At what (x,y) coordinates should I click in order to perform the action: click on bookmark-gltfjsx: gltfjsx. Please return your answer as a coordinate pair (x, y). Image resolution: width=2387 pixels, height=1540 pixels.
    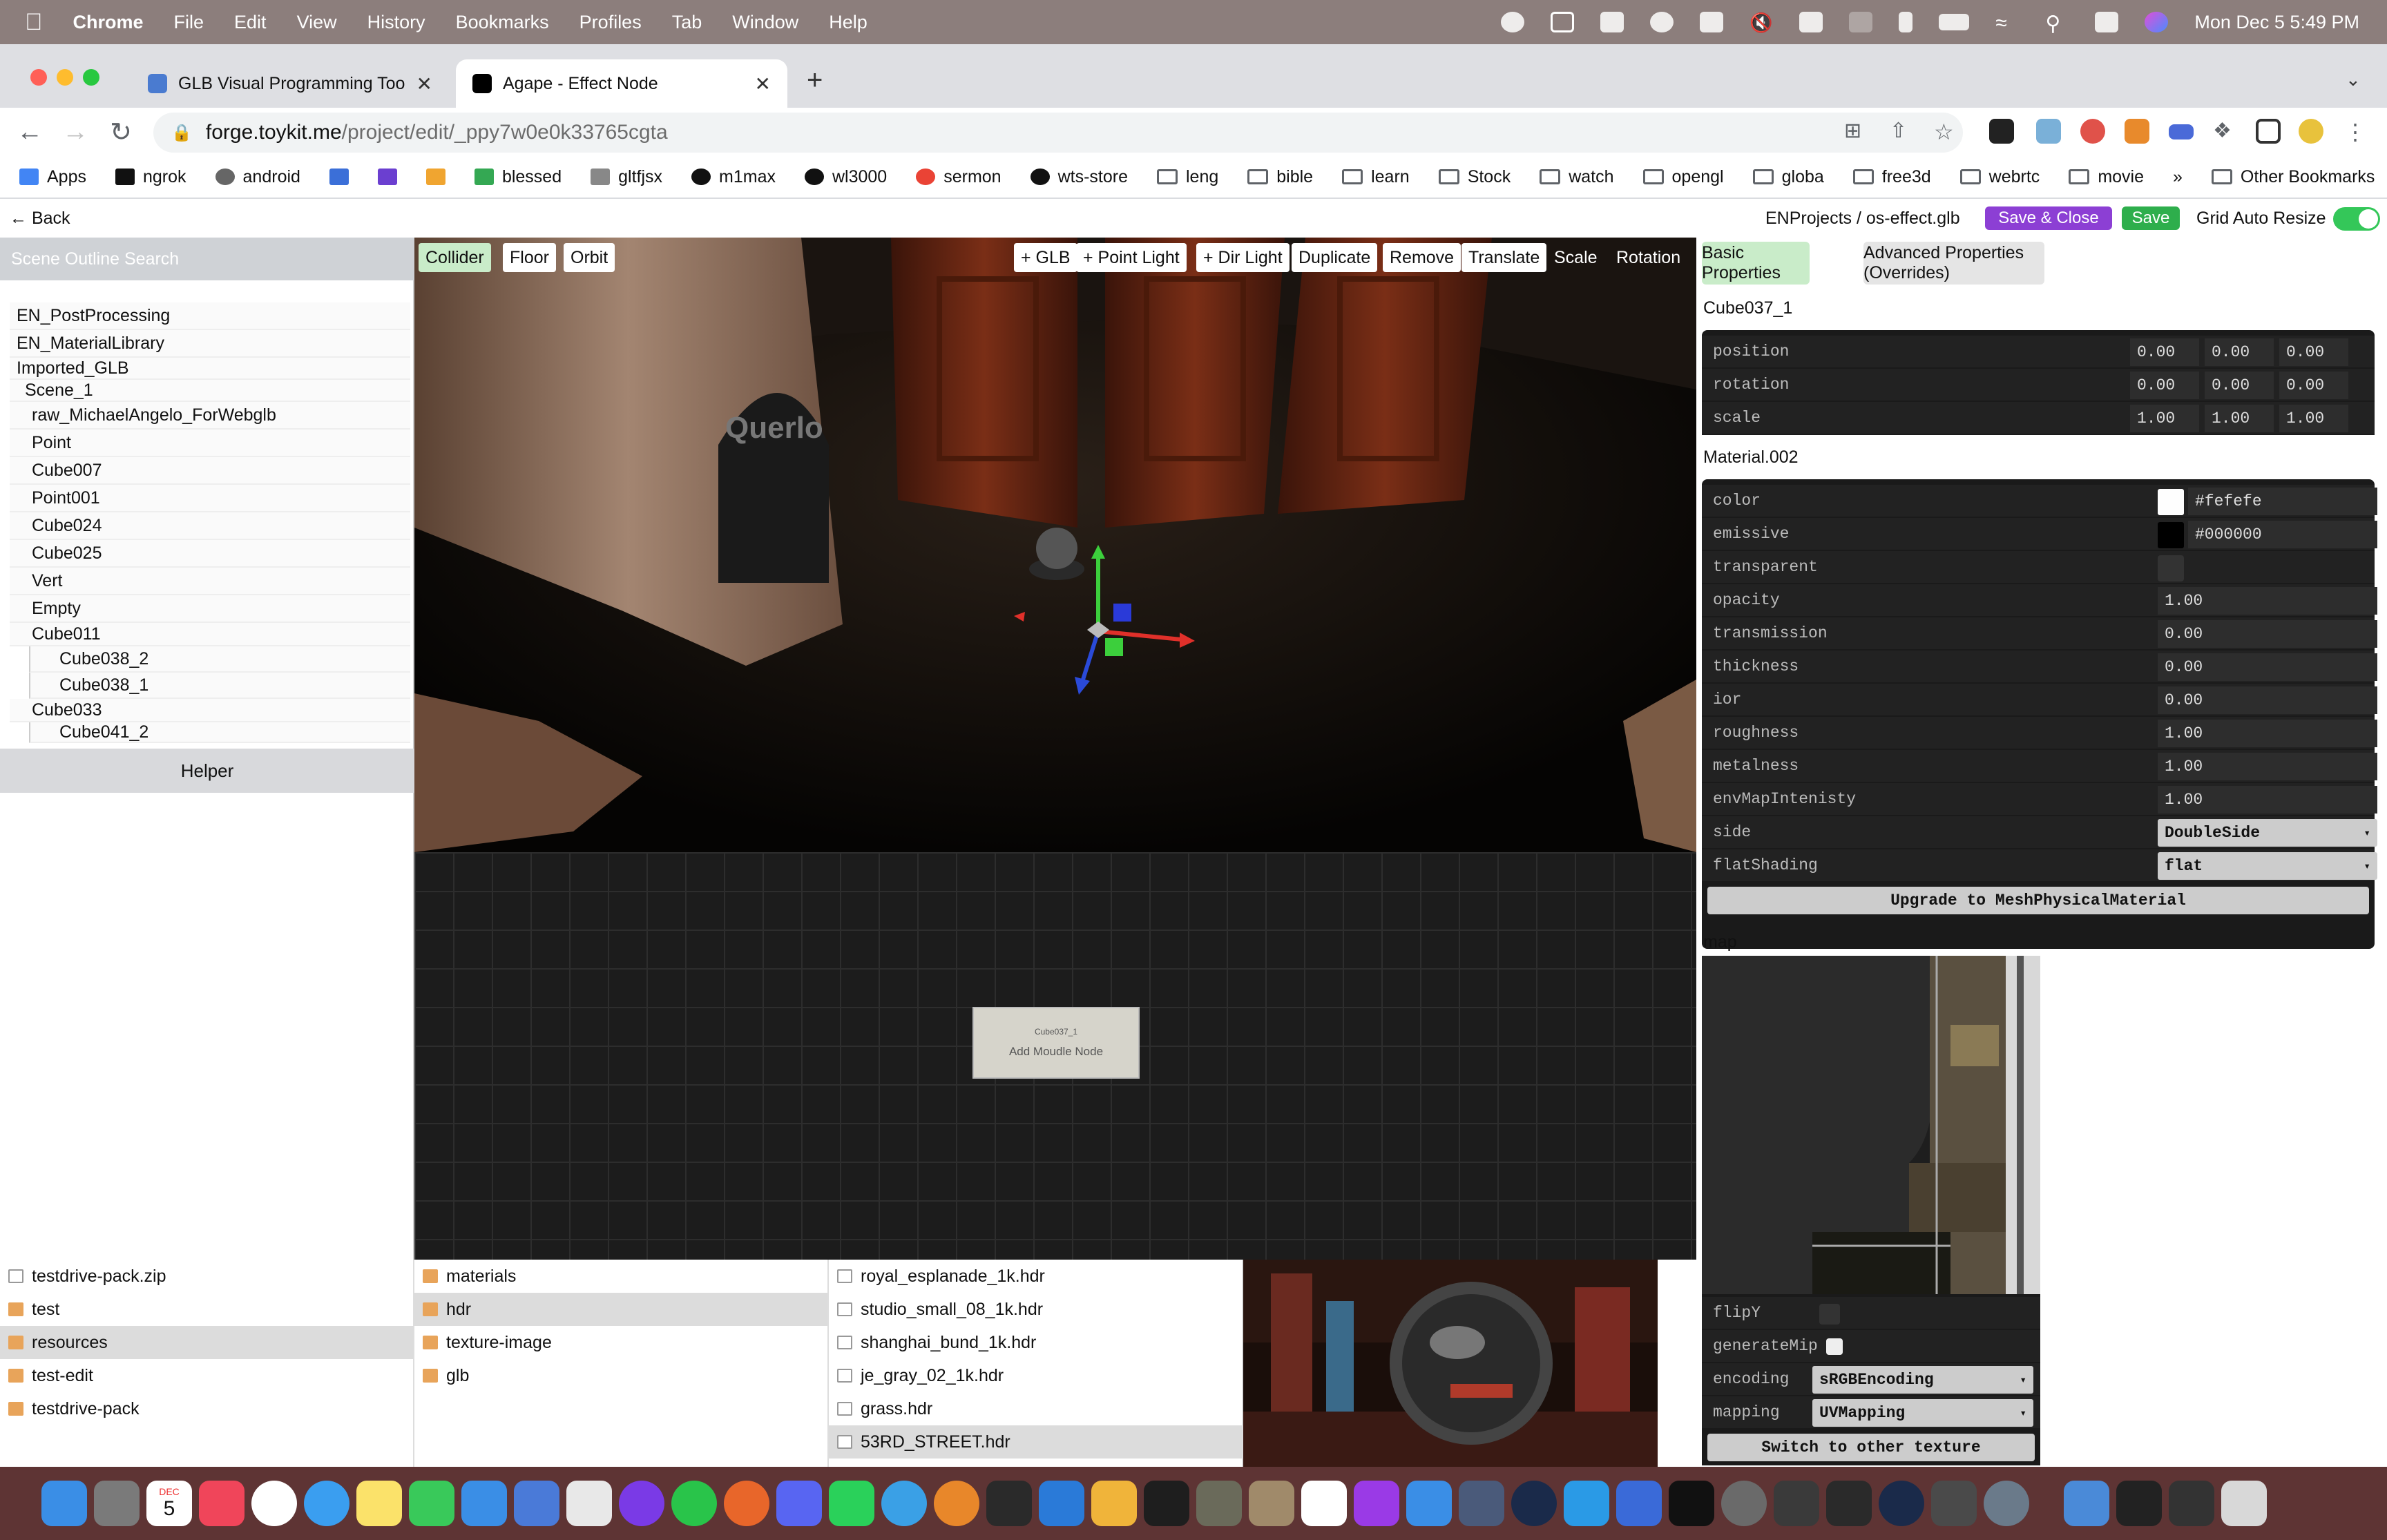
    Looking at the image, I should click on (626, 177).